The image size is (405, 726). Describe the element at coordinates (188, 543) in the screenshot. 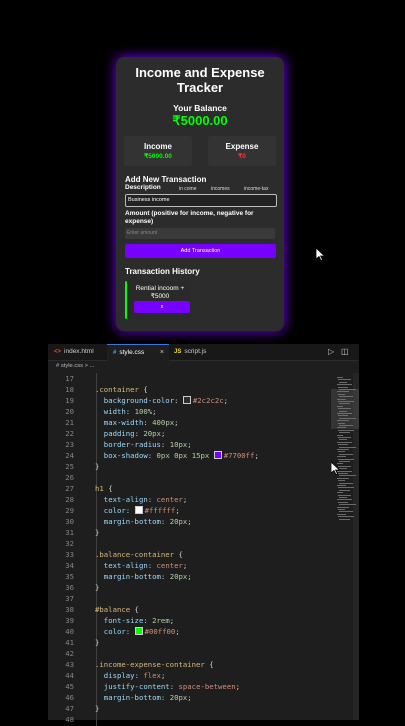

I see `code-line: 32` at that location.